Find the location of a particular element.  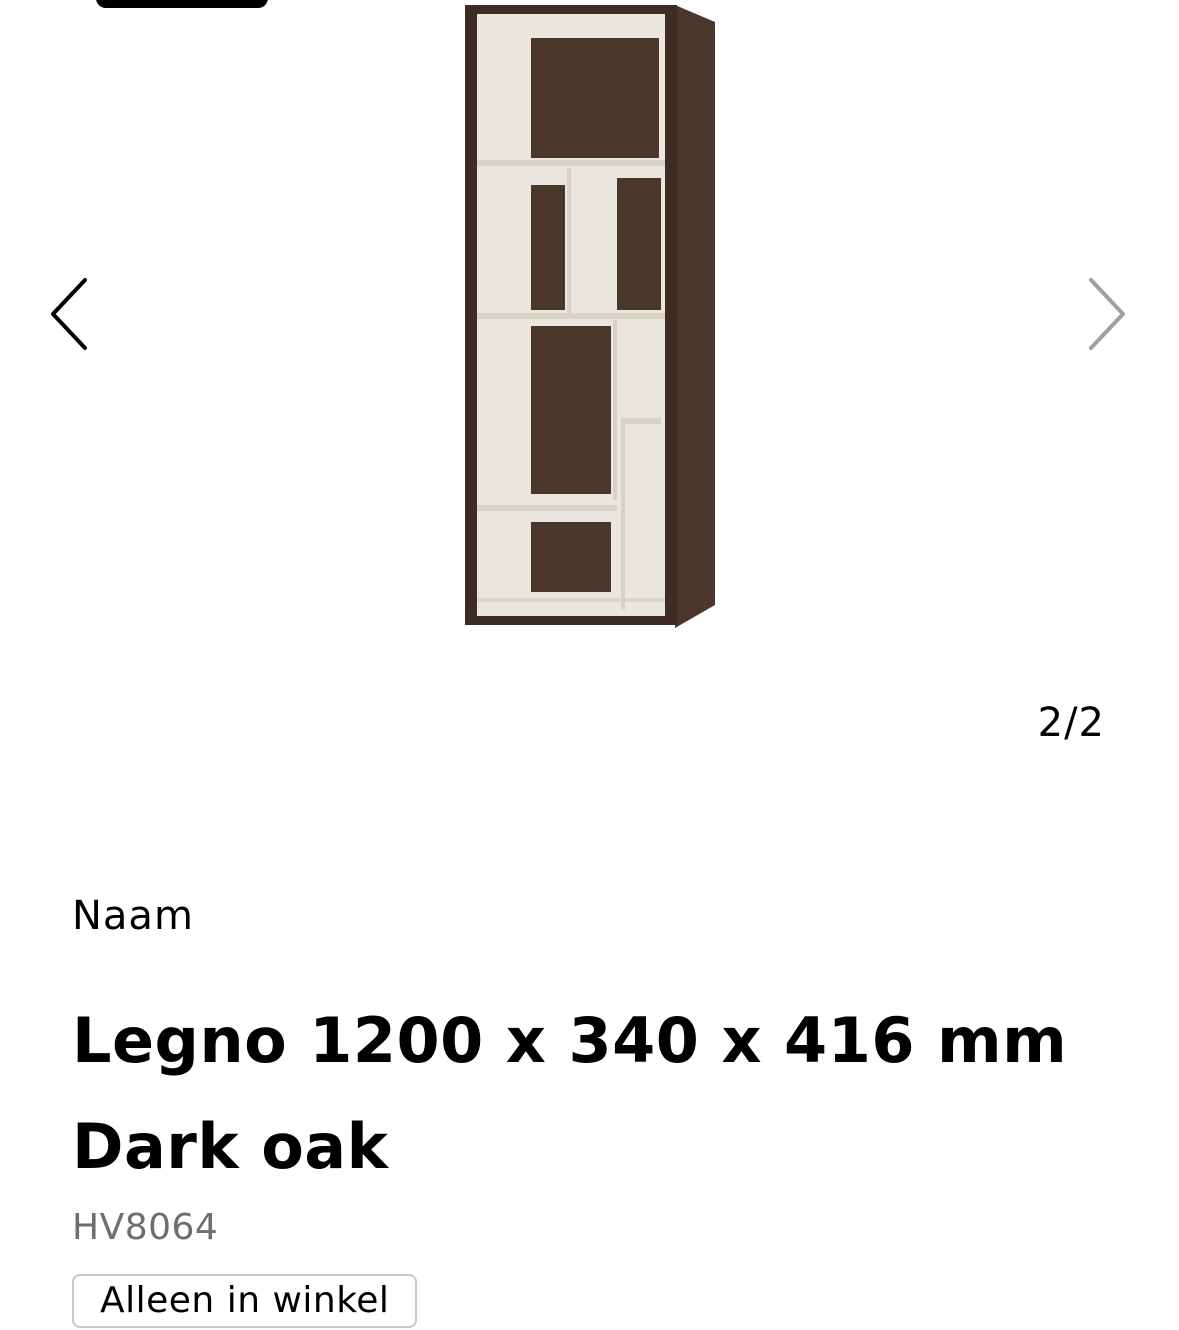

product-title-line2: Dark oak is located at coordinates (230, 1146).